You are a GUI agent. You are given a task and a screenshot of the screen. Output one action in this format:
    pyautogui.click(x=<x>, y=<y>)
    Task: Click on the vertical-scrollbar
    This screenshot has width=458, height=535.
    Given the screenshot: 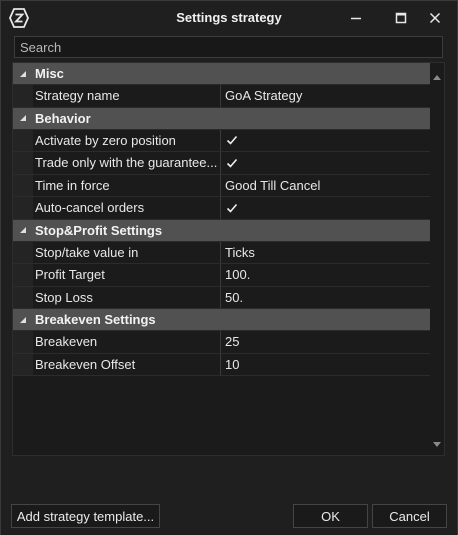 What is the action you would take?
    pyautogui.click(x=437, y=259)
    